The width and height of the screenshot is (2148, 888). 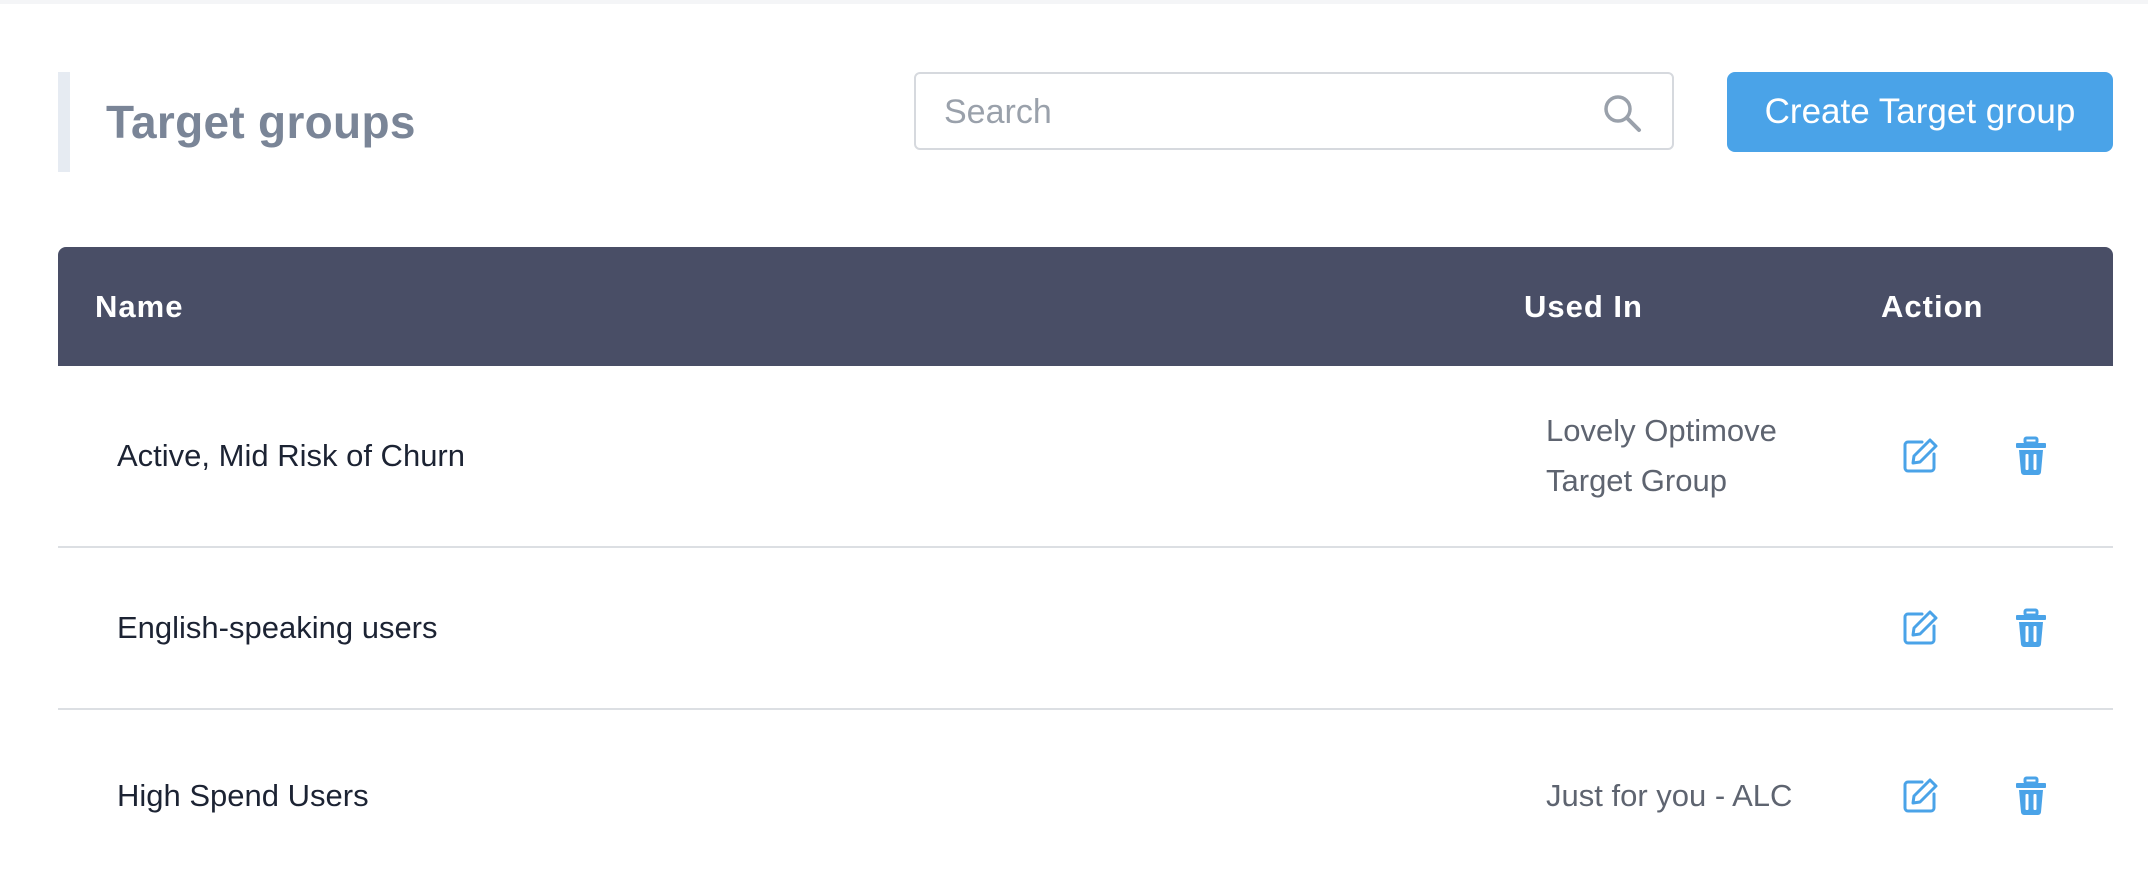 I want to click on row-used-in: Lovely Optimove Target Group, so click(x=1661, y=455).